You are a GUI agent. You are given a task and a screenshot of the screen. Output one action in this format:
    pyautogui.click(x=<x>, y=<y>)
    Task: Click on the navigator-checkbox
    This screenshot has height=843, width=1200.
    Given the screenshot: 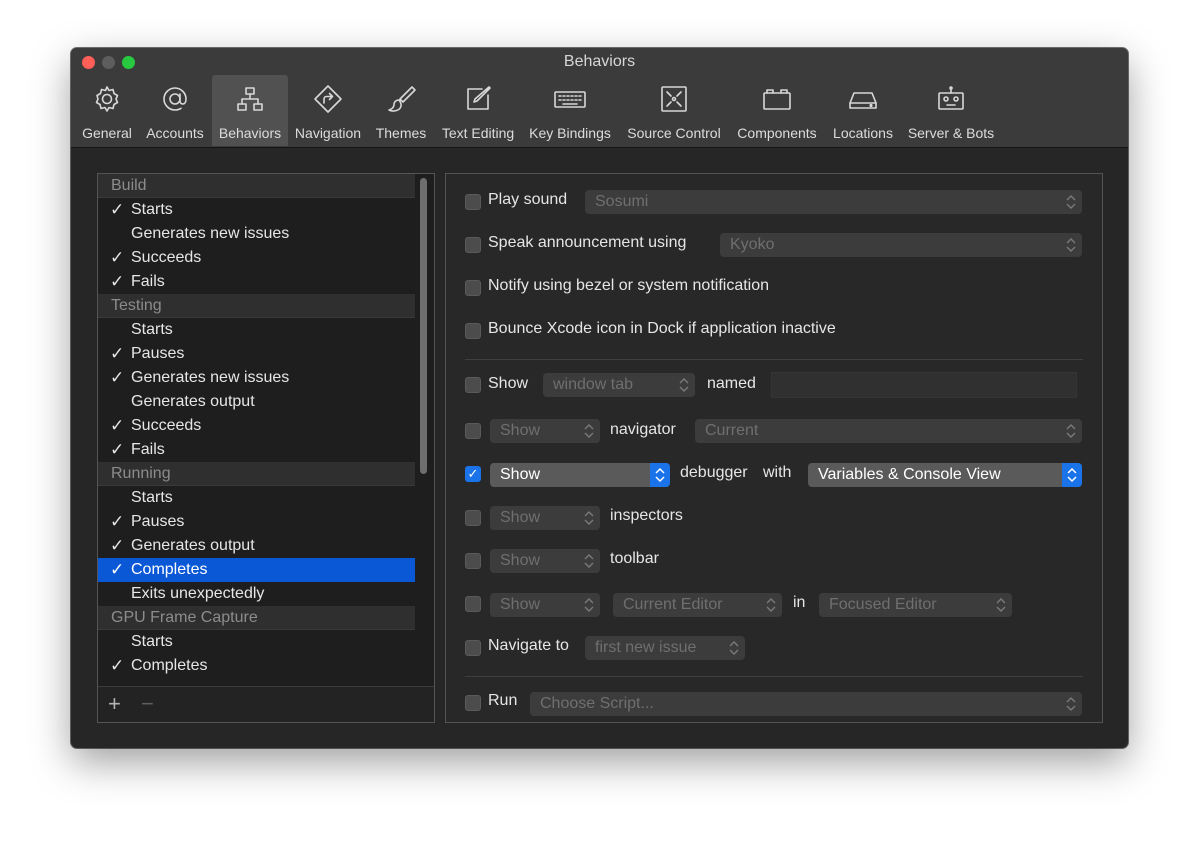 What is the action you would take?
    pyautogui.click(x=473, y=431)
    